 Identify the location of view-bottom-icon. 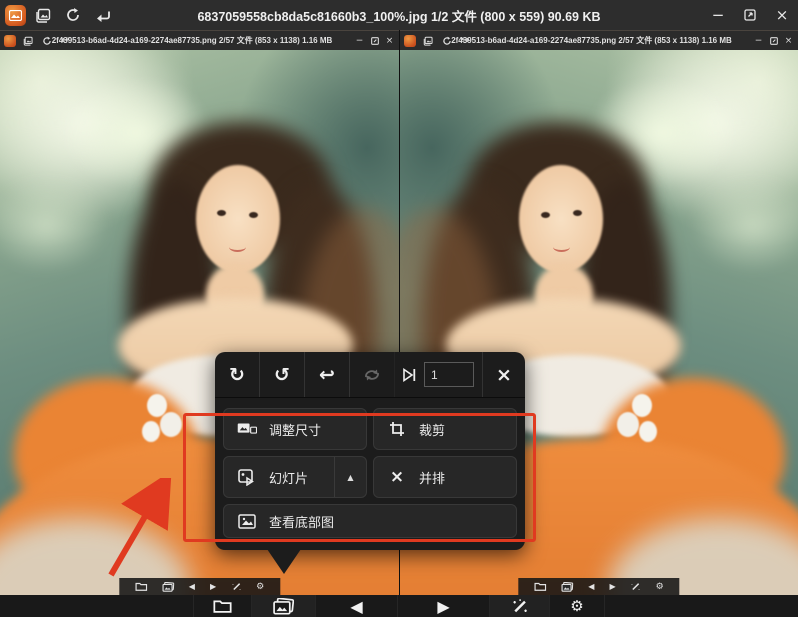
(247, 521).